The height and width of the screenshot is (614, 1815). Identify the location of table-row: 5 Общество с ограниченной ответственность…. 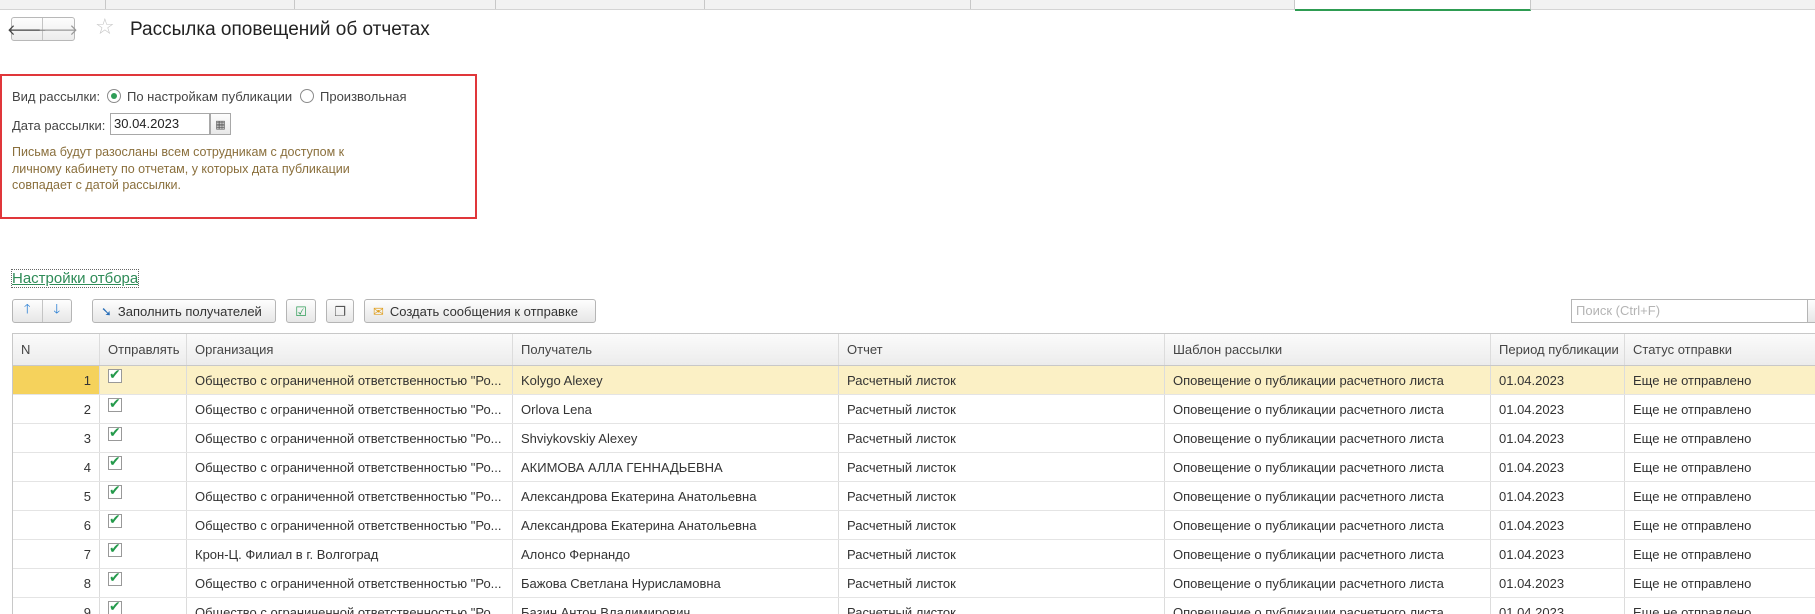
(914, 496).